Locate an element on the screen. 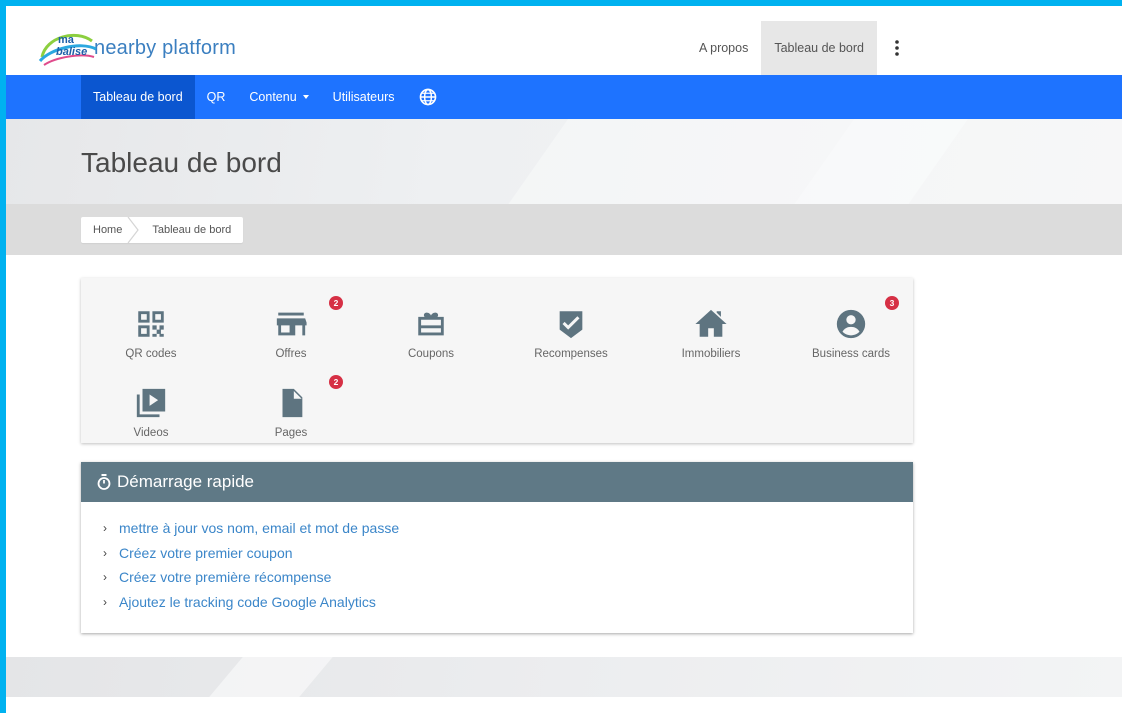 The image size is (1122, 713). language-button is located at coordinates (428, 97).